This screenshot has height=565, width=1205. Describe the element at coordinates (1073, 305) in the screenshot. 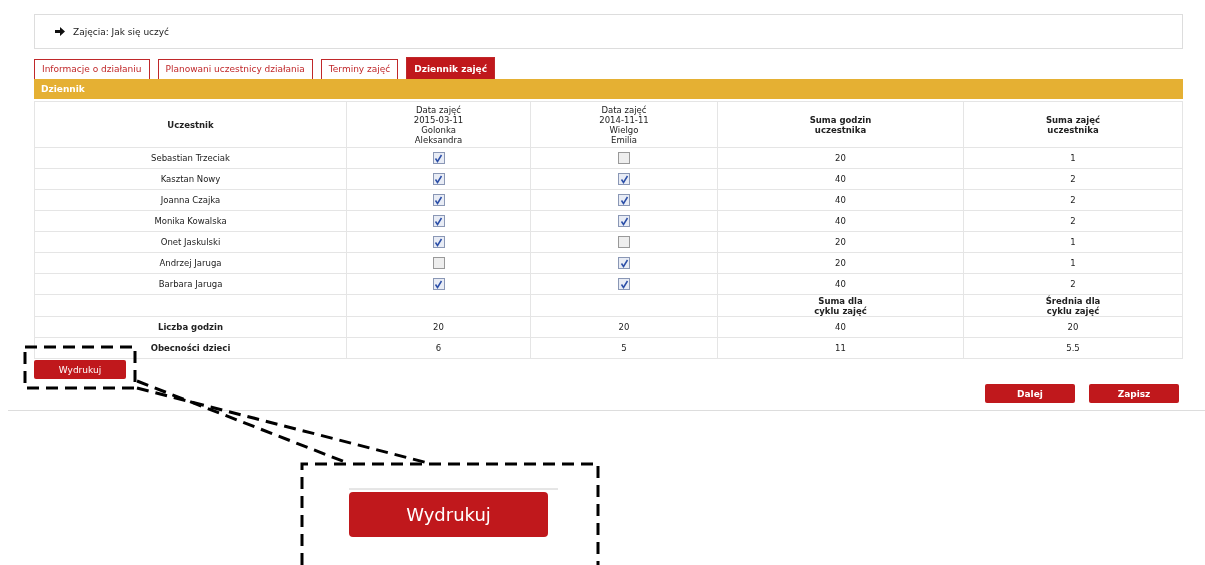

I see `summary-header: Średnia dla cyklu zajęć` at that location.